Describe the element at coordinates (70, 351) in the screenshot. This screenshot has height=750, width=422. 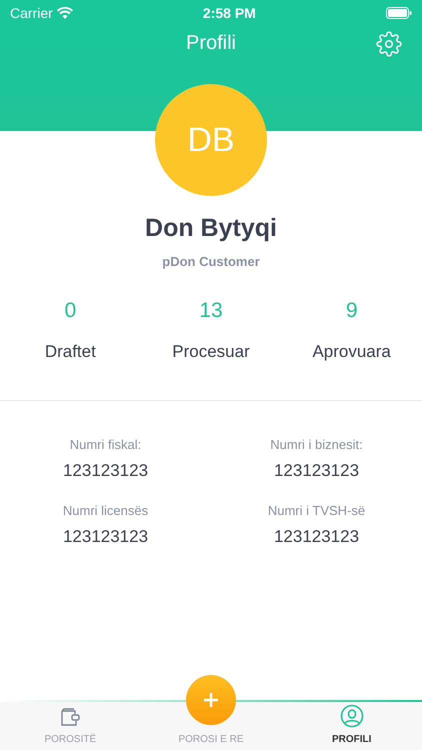
I see `stat-label: Draftet` at that location.